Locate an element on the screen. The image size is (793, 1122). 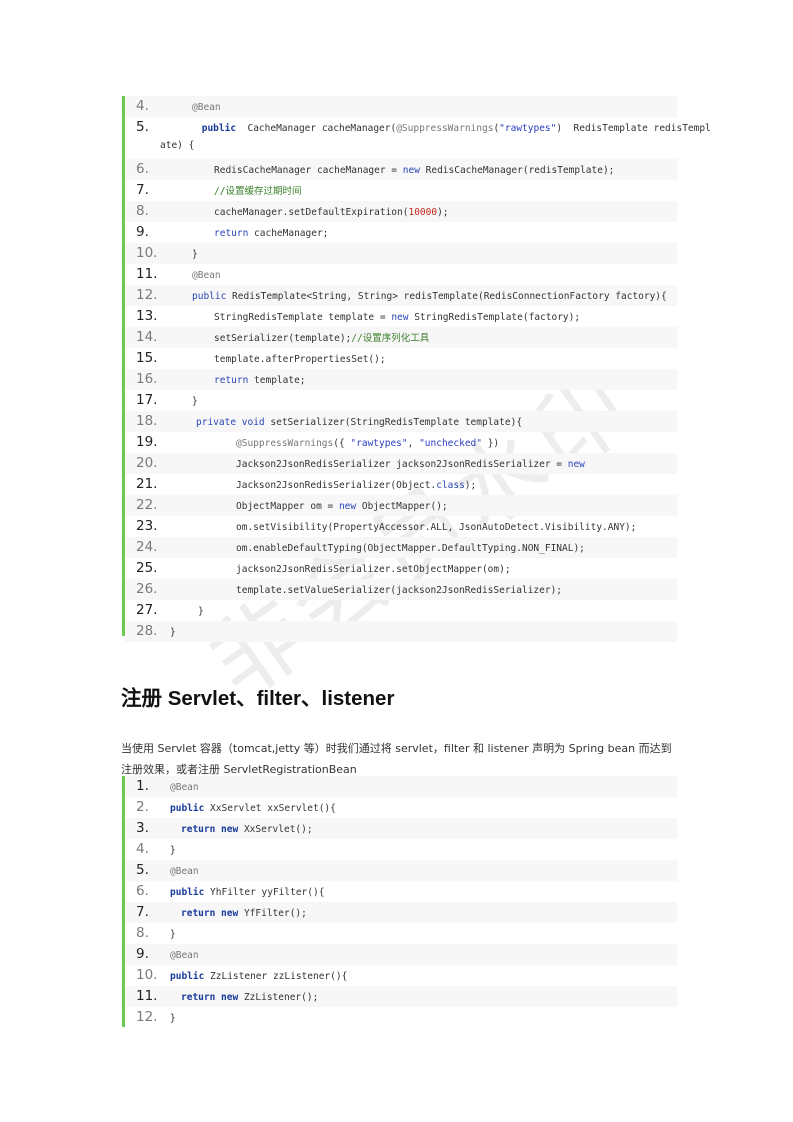
line-number: 20. is located at coordinates (147, 463).